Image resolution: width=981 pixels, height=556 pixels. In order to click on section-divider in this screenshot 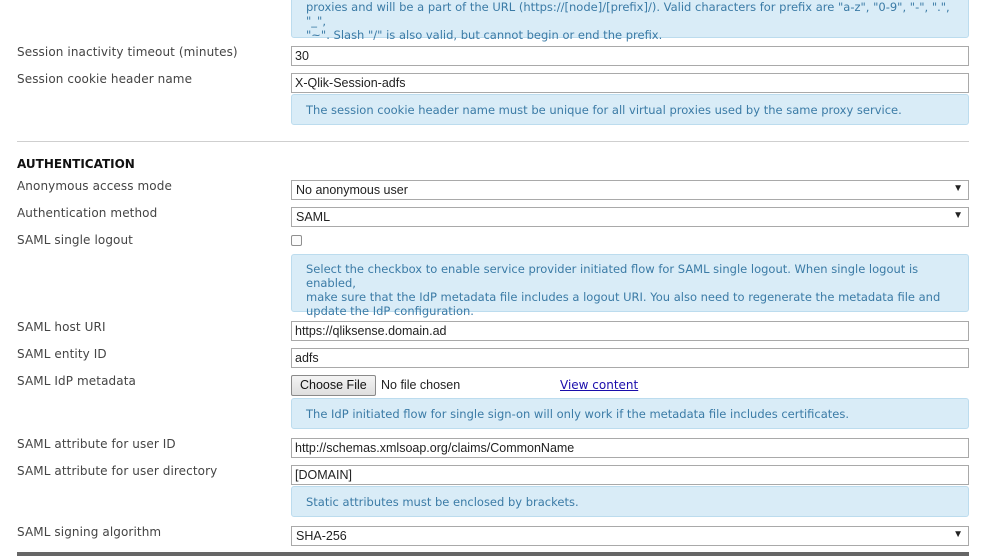, I will do `click(493, 141)`.